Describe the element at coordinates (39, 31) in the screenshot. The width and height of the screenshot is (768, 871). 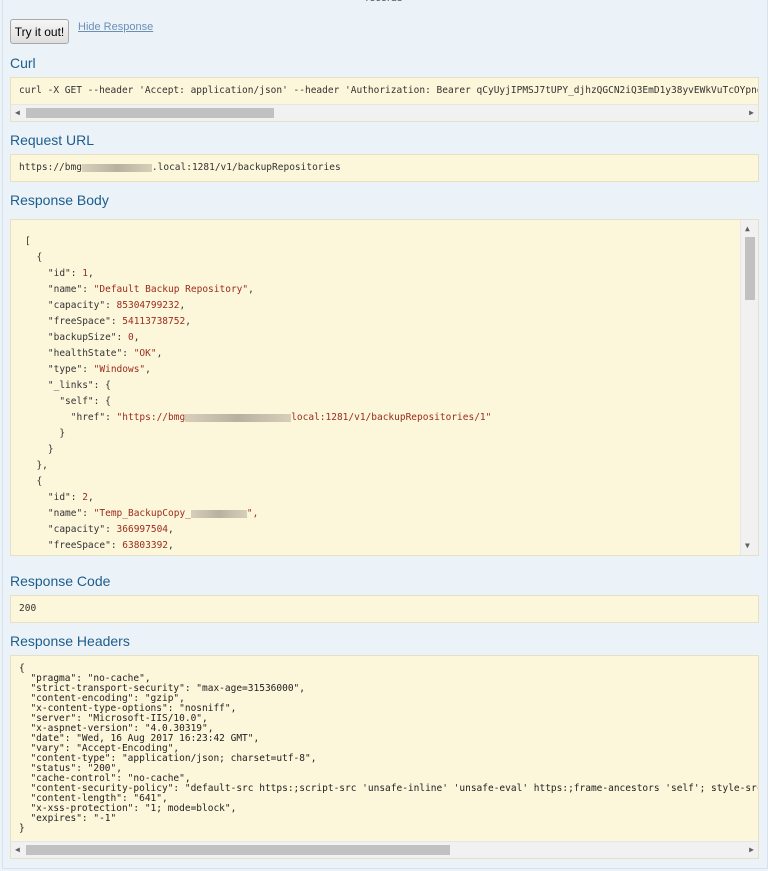
I see `try-it-out-button: Try it out!` at that location.